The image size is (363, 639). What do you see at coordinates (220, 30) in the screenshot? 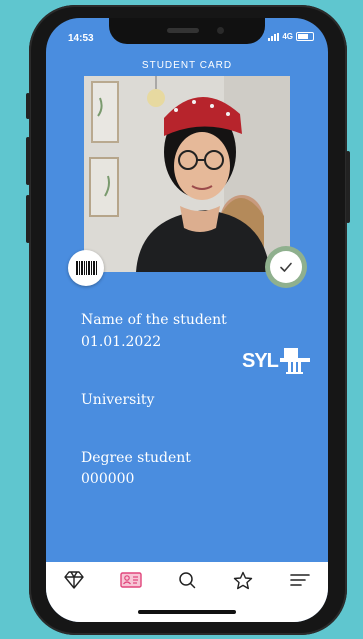
I see `front-camera` at bounding box center [220, 30].